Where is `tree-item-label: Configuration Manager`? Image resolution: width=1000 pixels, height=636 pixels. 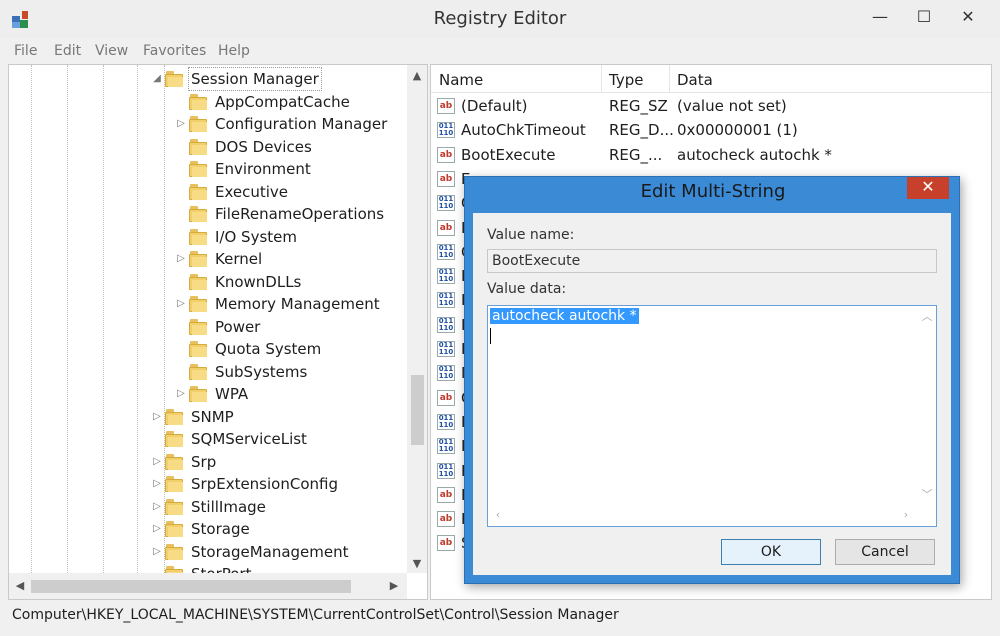 tree-item-label: Configuration Manager is located at coordinates (301, 124).